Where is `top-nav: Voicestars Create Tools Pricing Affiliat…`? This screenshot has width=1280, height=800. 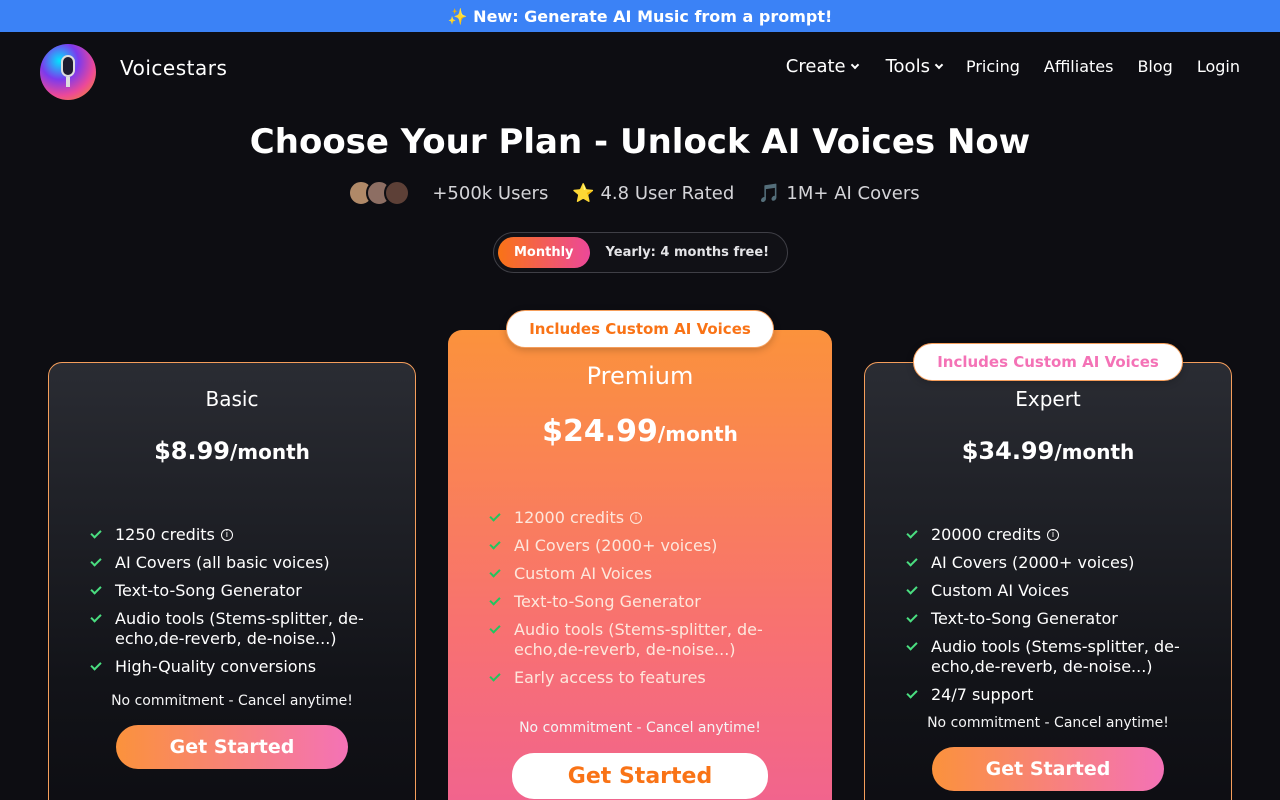
top-nav: Voicestars Create Tools Pricing Affiliat… is located at coordinates (640, 68).